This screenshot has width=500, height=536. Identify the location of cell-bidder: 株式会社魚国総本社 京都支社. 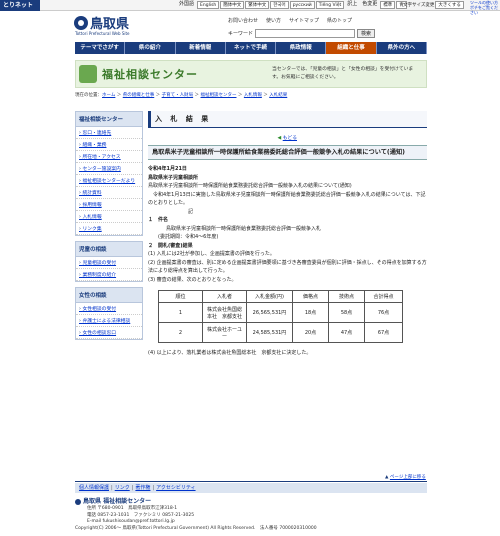
(224, 312).